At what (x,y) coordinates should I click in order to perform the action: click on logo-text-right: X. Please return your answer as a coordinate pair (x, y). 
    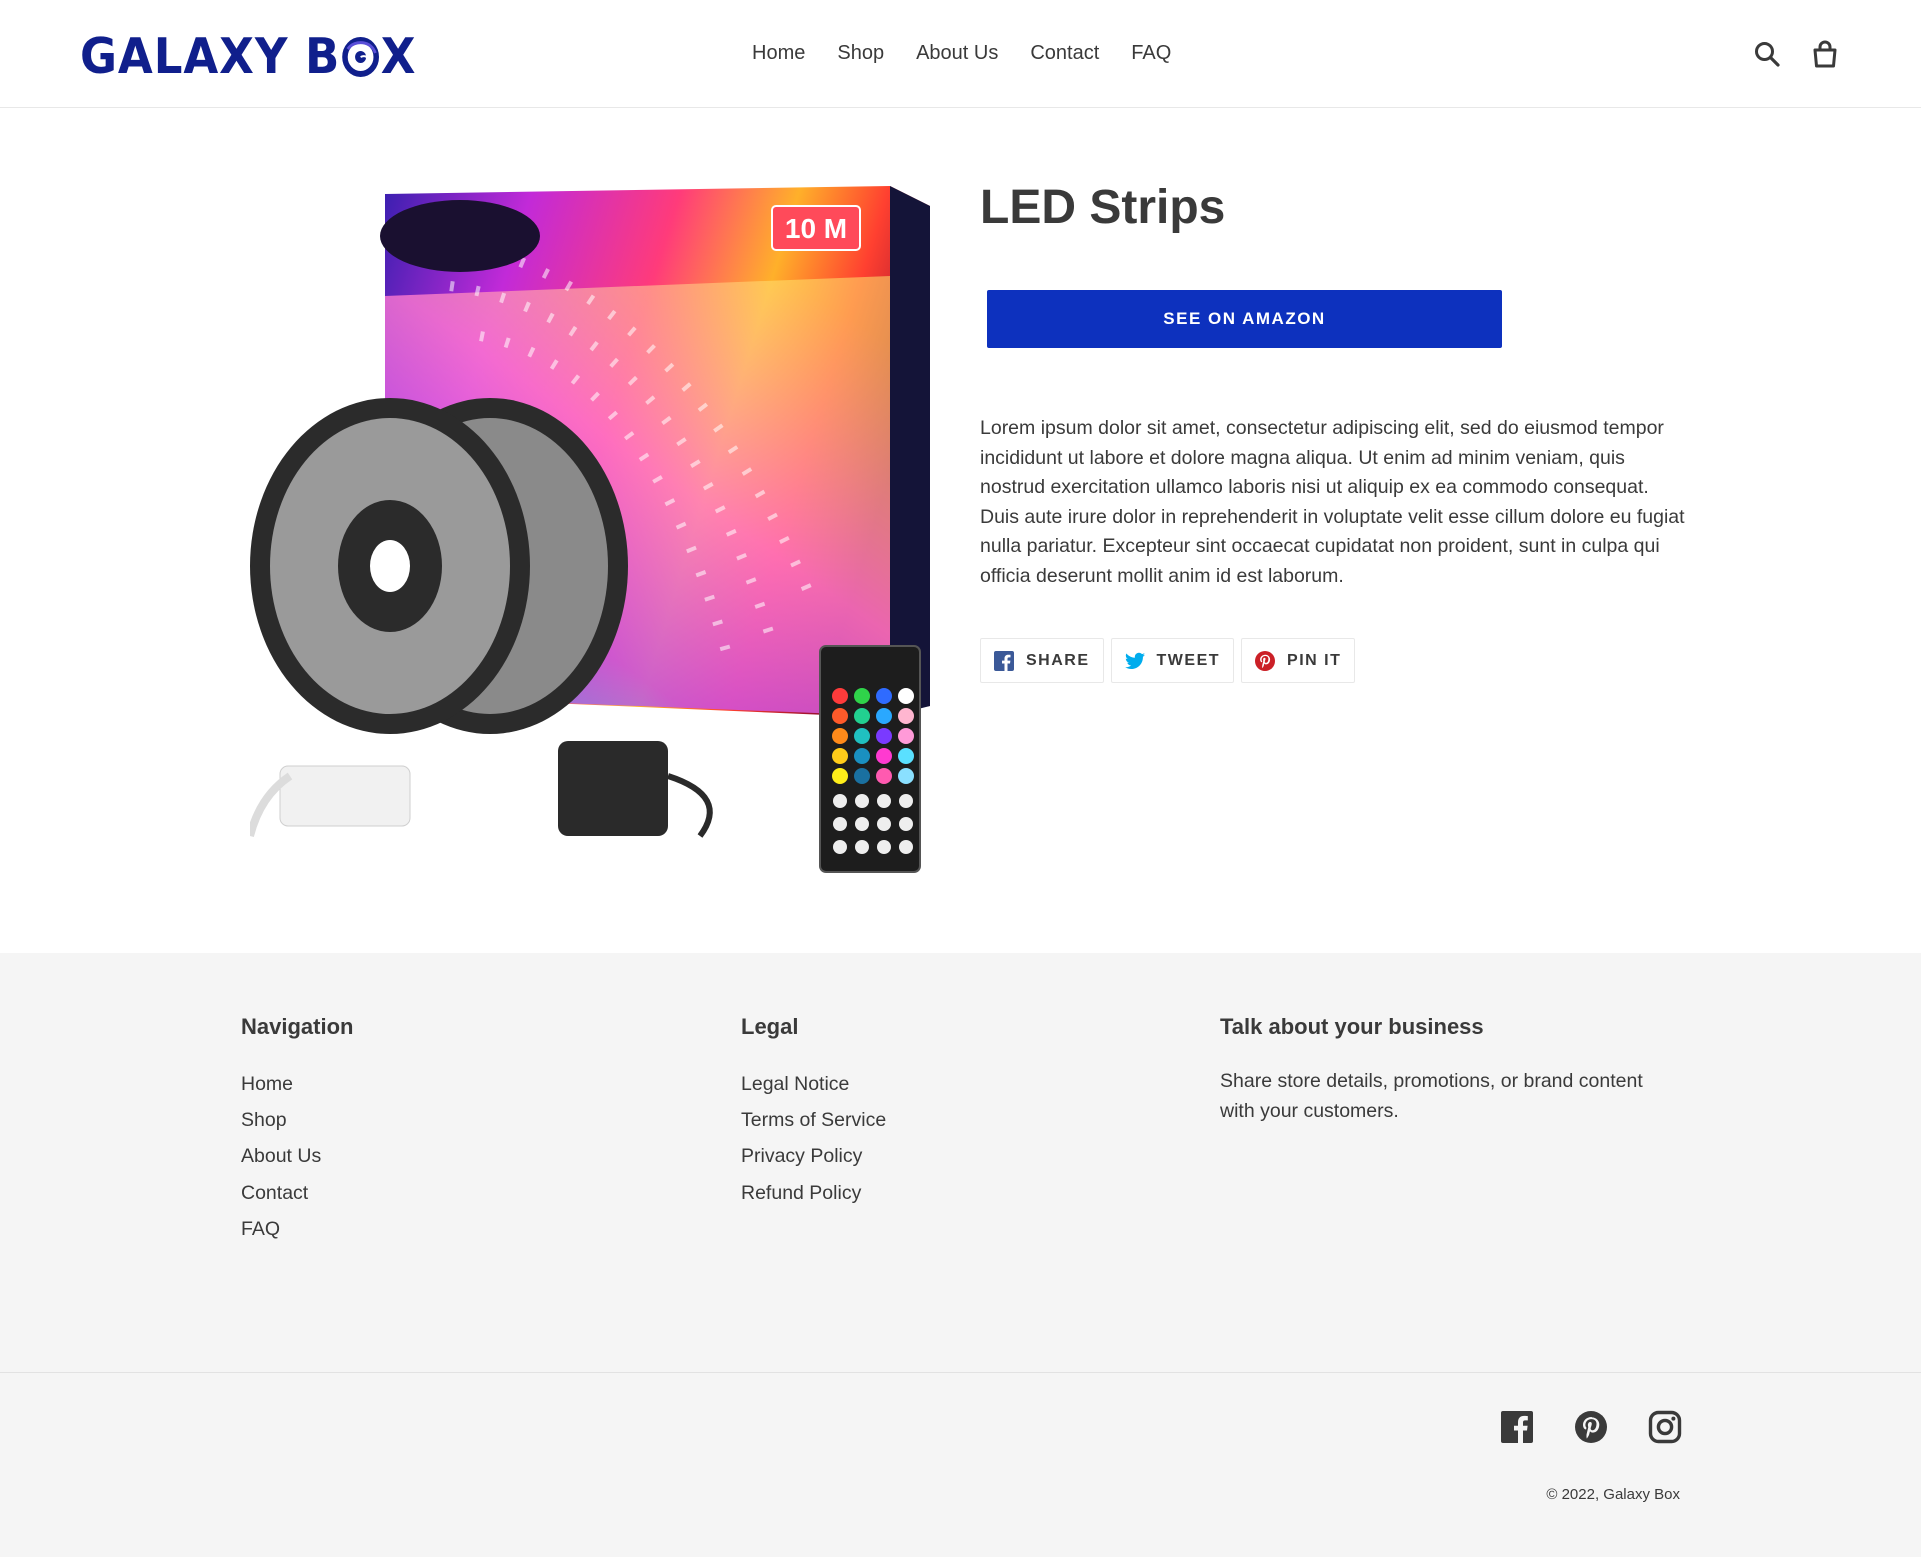
    Looking at the image, I should click on (398, 56).